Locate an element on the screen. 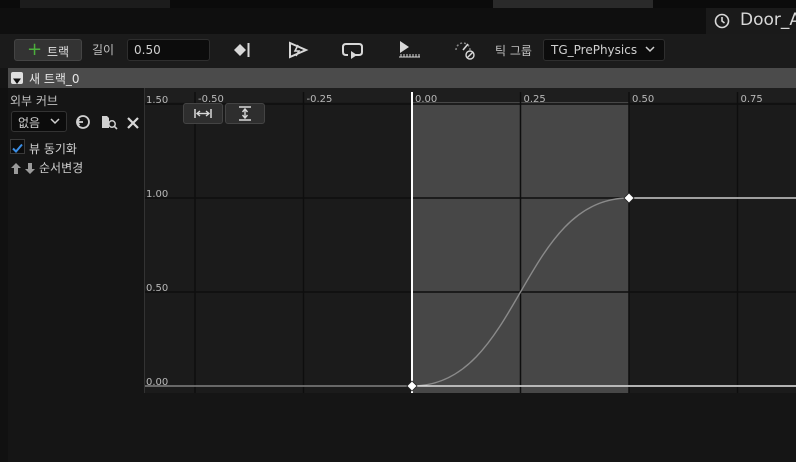 This screenshot has height=462, width=796. zoom-fit-vertical-button is located at coordinates (245, 113).